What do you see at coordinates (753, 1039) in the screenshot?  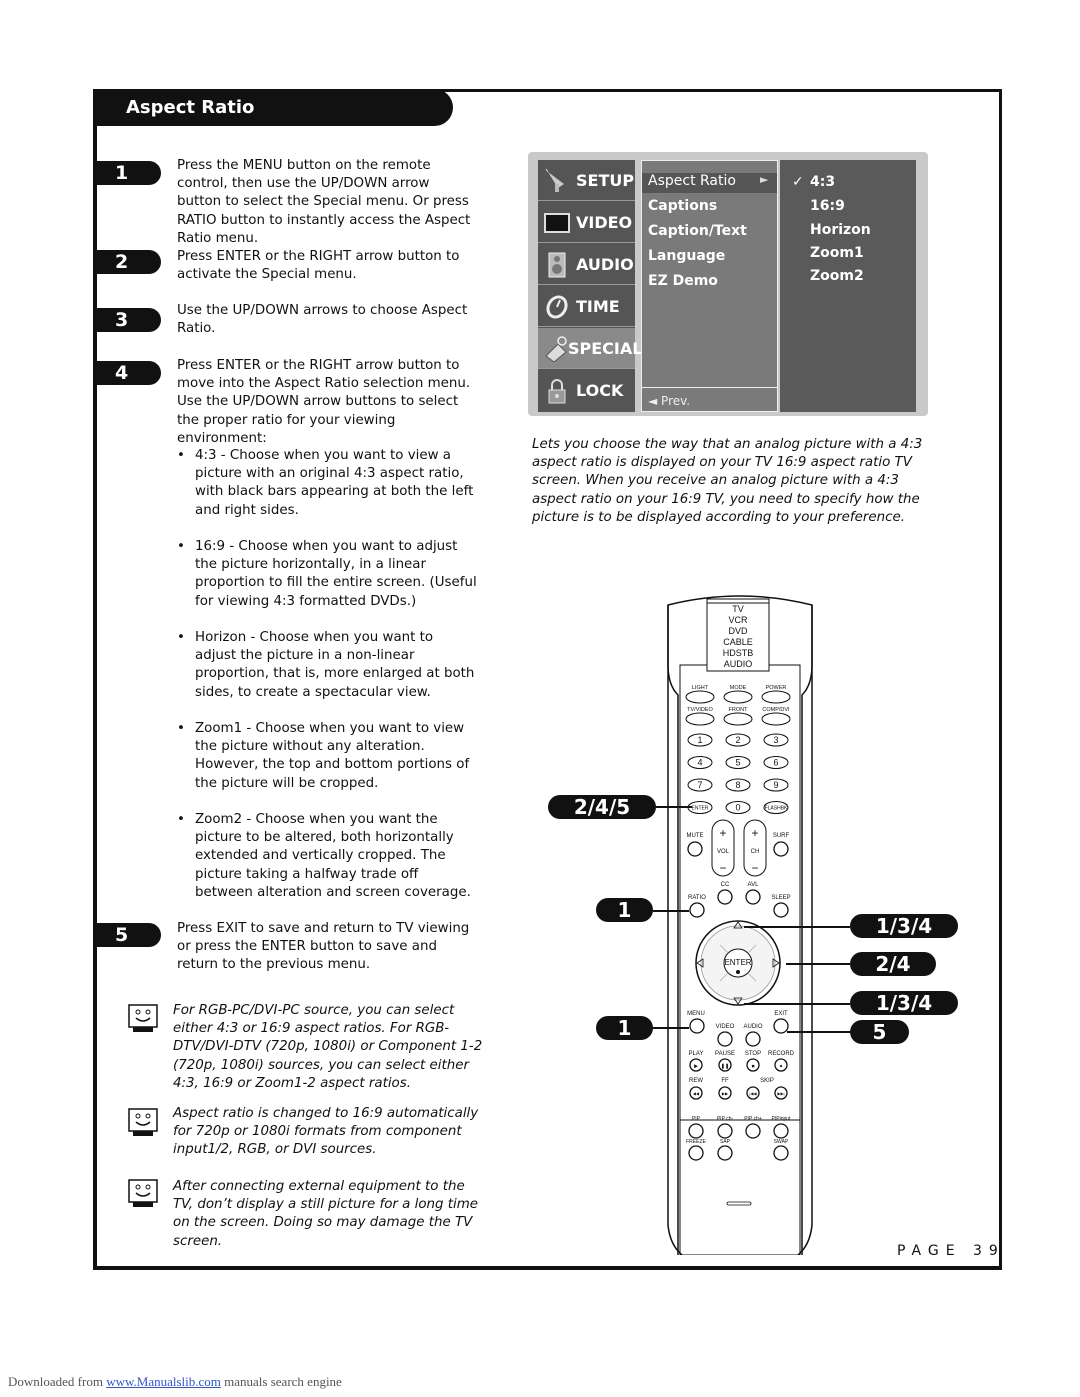 I see `audio-button` at bounding box center [753, 1039].